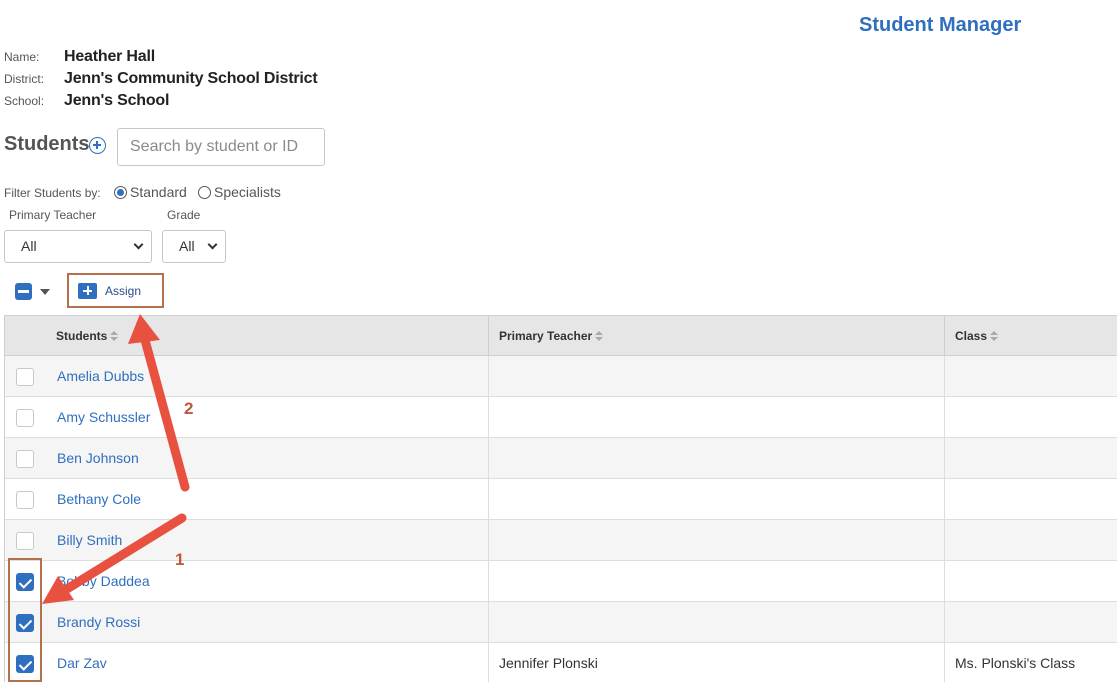 Image resolution: width=1117 pixels, height=682 pixels. I want to click on column-header-class: Class, so click(977, 336).